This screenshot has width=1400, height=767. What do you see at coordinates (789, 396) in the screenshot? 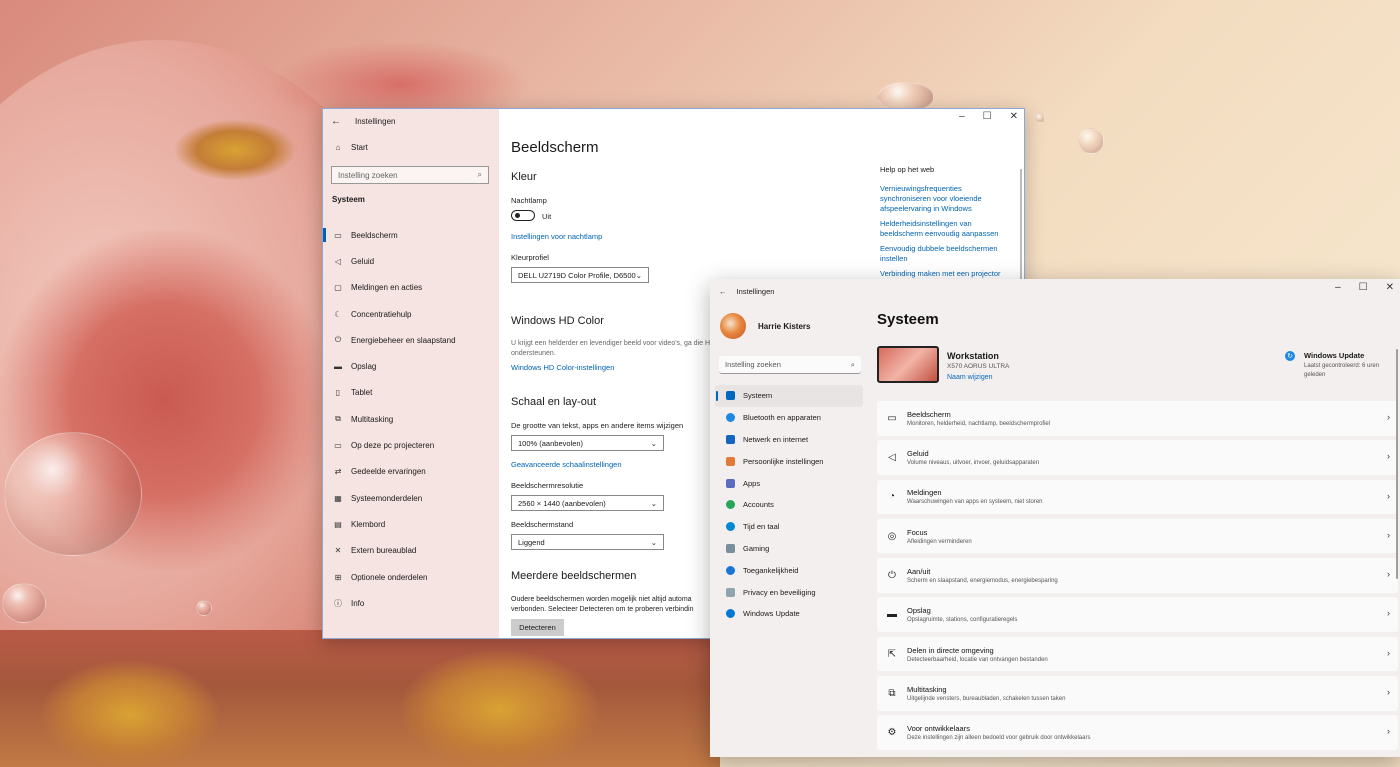
I see `sidebar-item-systeem: Systeem` at bounding box center [789, 396].